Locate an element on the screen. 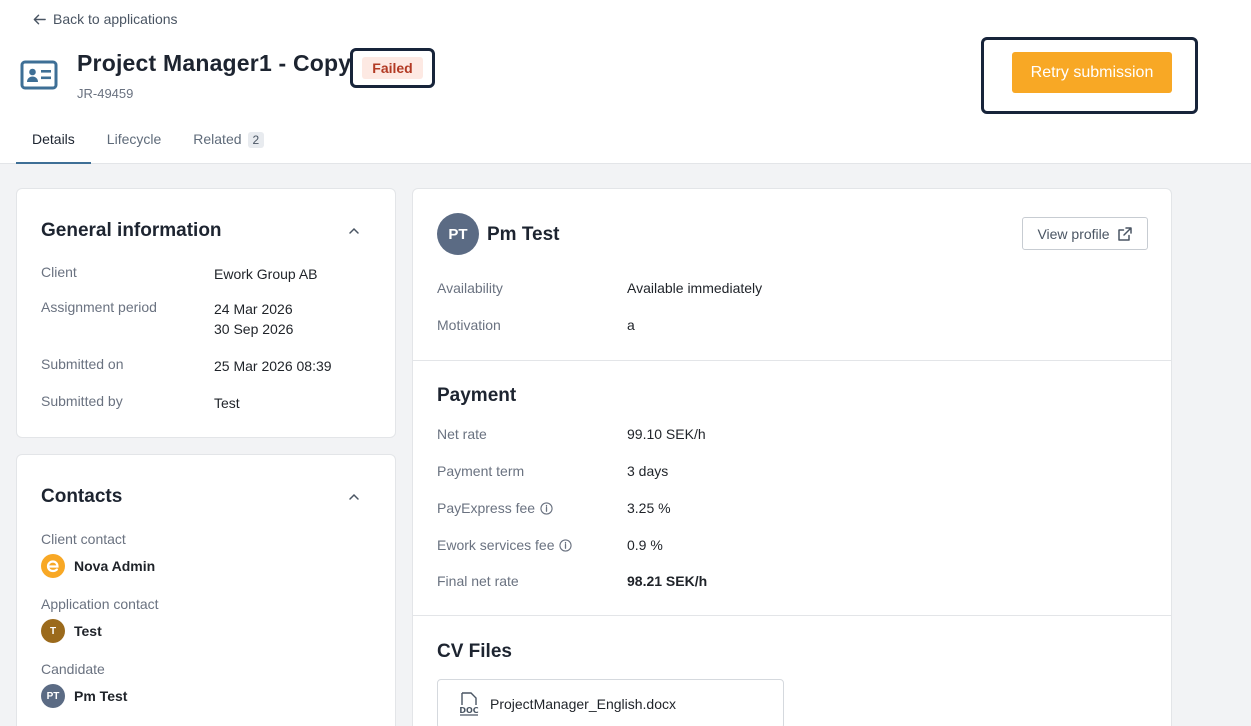 This screenshot has width=1251, height=726. view-profile-button: View profile is located at coordinates (1085, 233).